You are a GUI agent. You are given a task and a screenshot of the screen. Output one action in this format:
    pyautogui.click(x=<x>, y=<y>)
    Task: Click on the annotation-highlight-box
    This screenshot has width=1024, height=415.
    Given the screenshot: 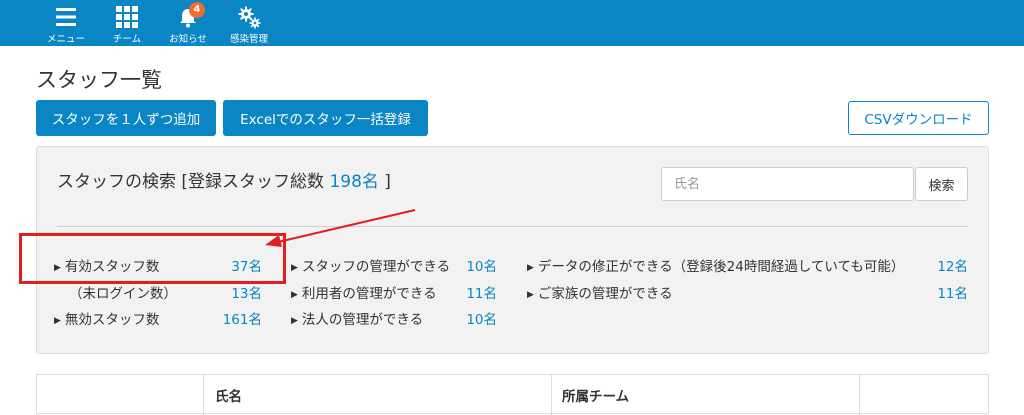 What is the action you would take?
    pyautogui.click(x=152, y=258)
    